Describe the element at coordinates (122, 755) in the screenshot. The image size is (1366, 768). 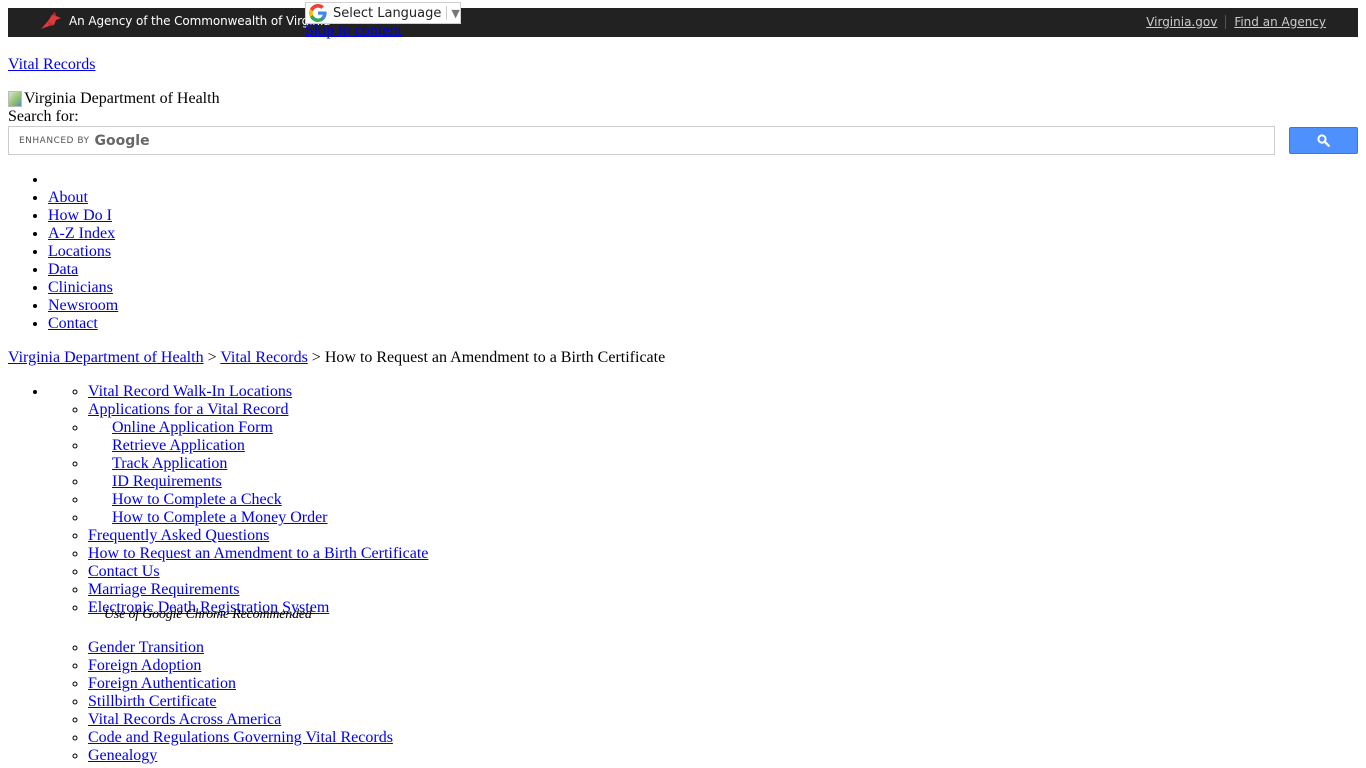
I see `sidebar-link-genealogy: Genealogy` at that location.